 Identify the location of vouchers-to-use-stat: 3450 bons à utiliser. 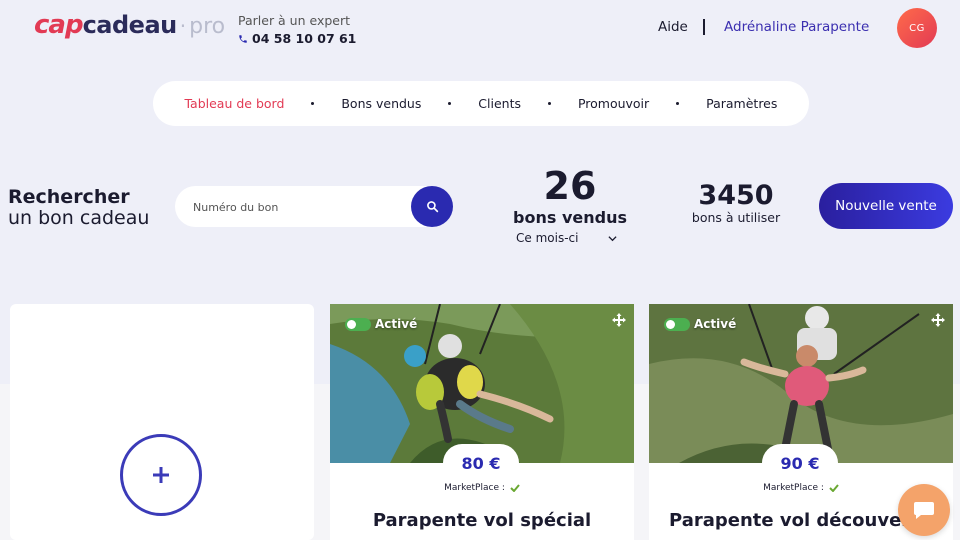
(736, 203).